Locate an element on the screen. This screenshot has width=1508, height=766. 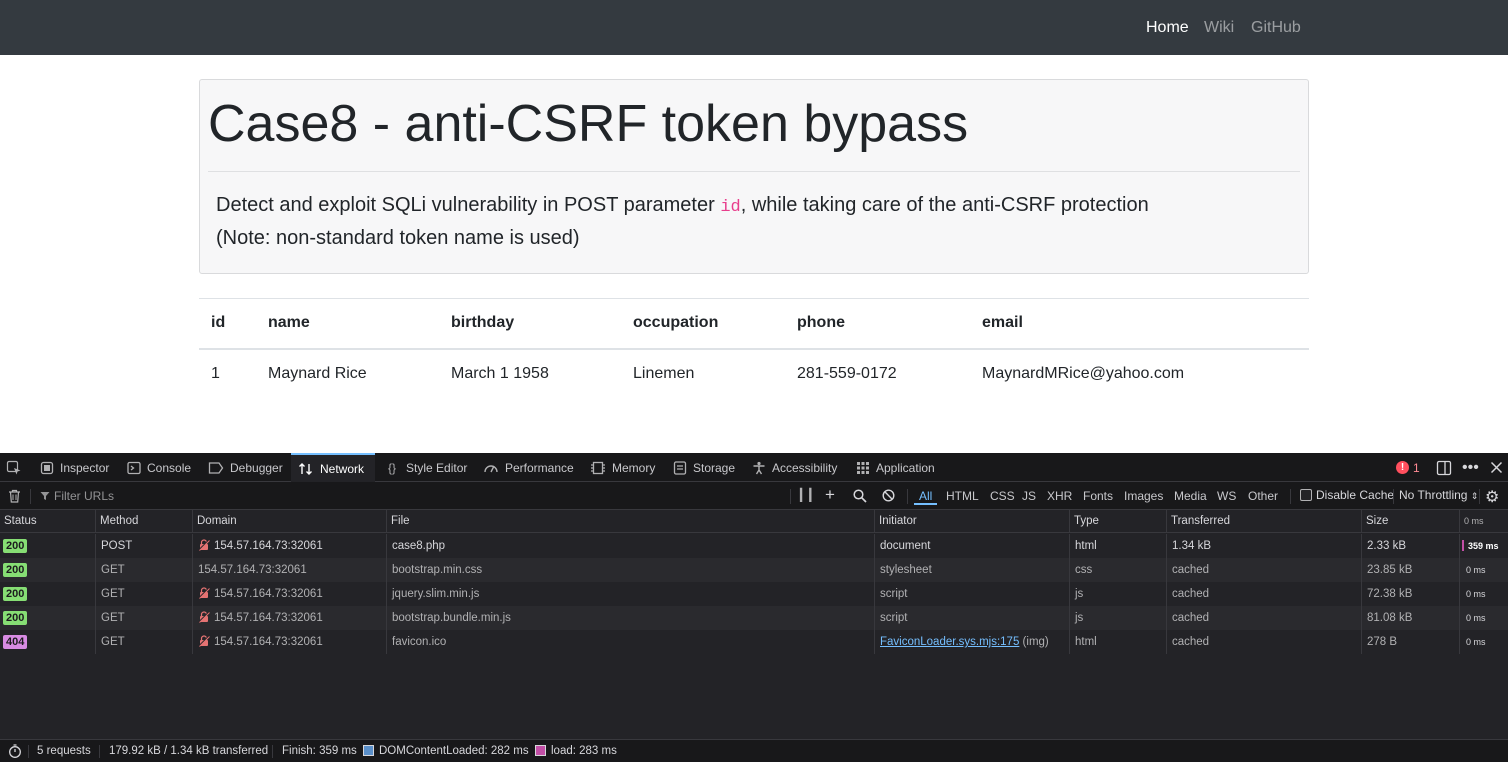
col-size: Size is located at coordinates (1411, 521).